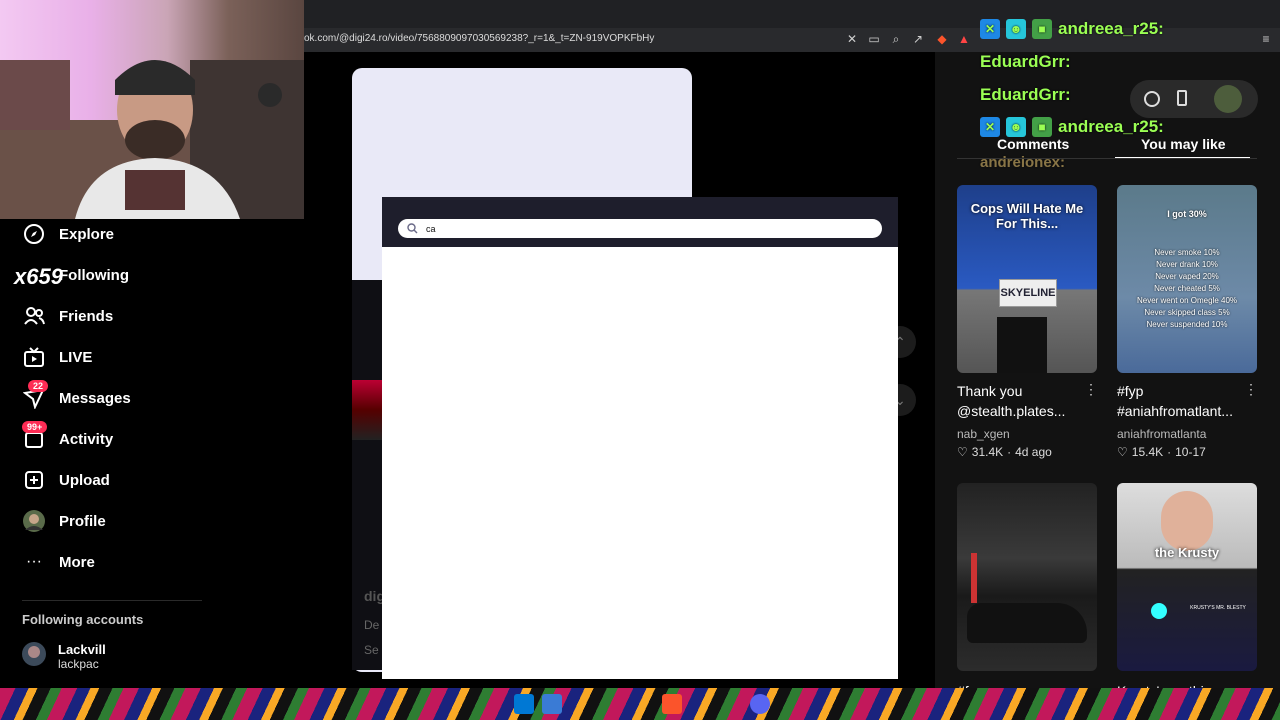  Describe the element at coordinates (35, 436) in the screenshot. I see `activity-icon: 99+` at that location.